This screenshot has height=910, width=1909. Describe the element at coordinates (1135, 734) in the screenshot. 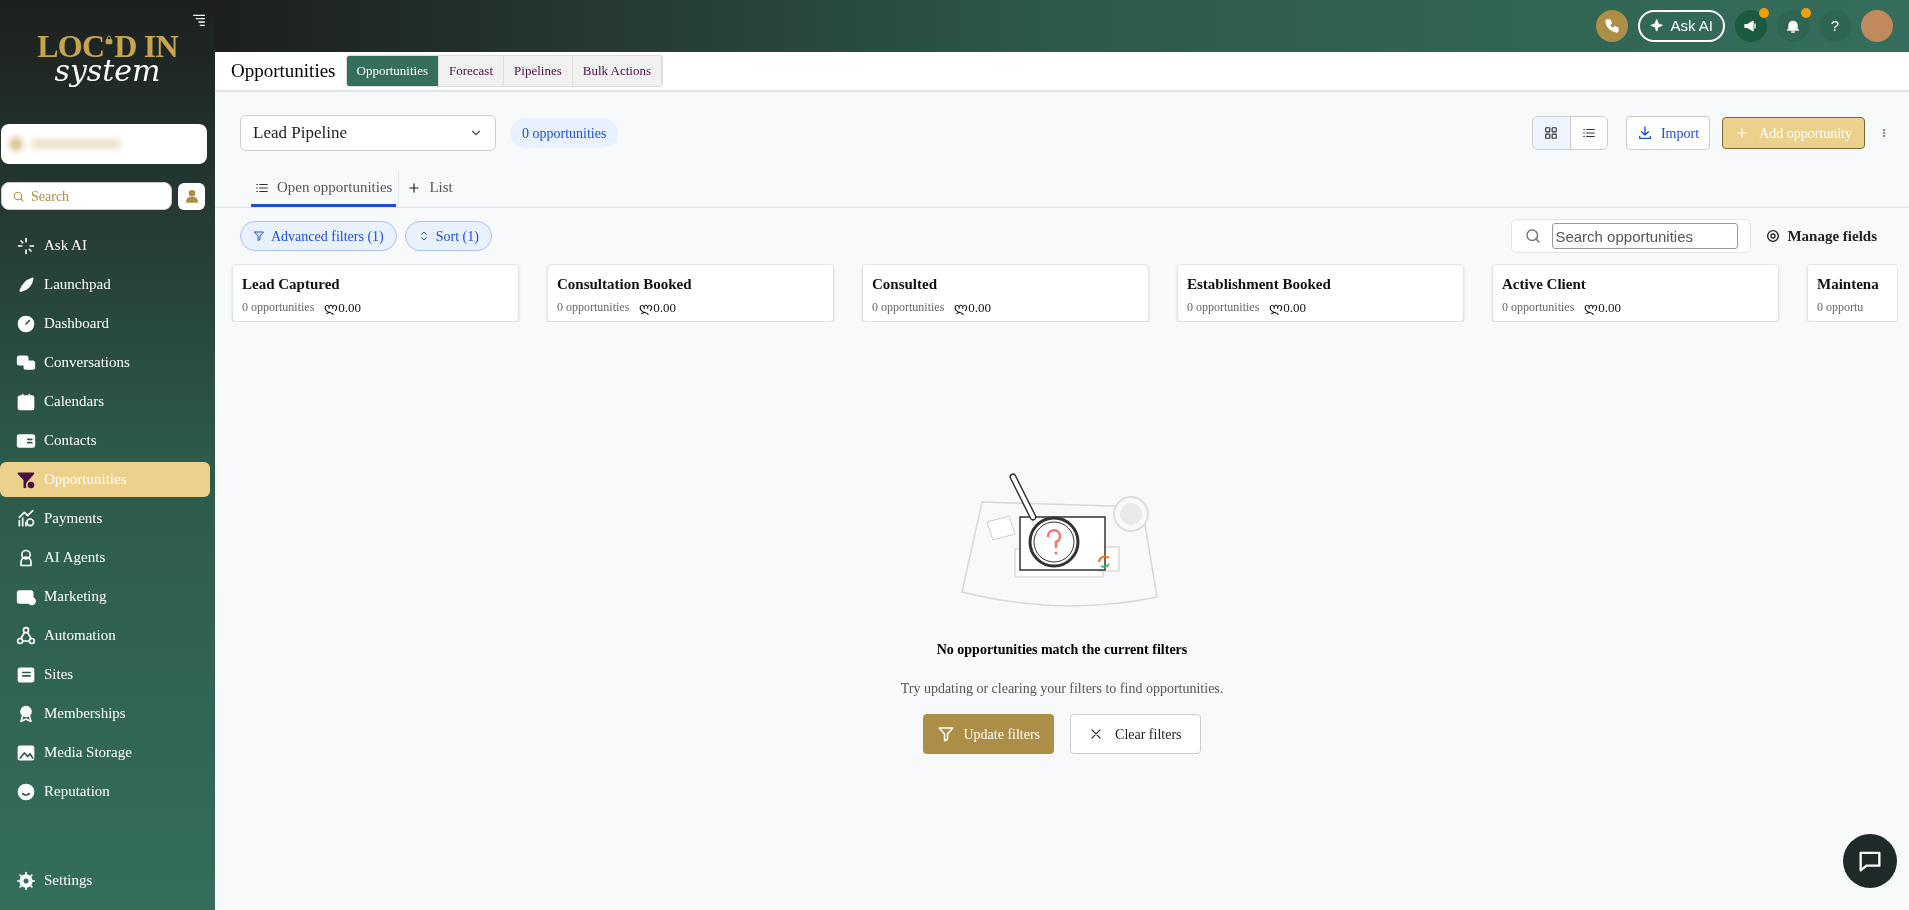

I see `clear-filters-button: Clear filters` at that location.